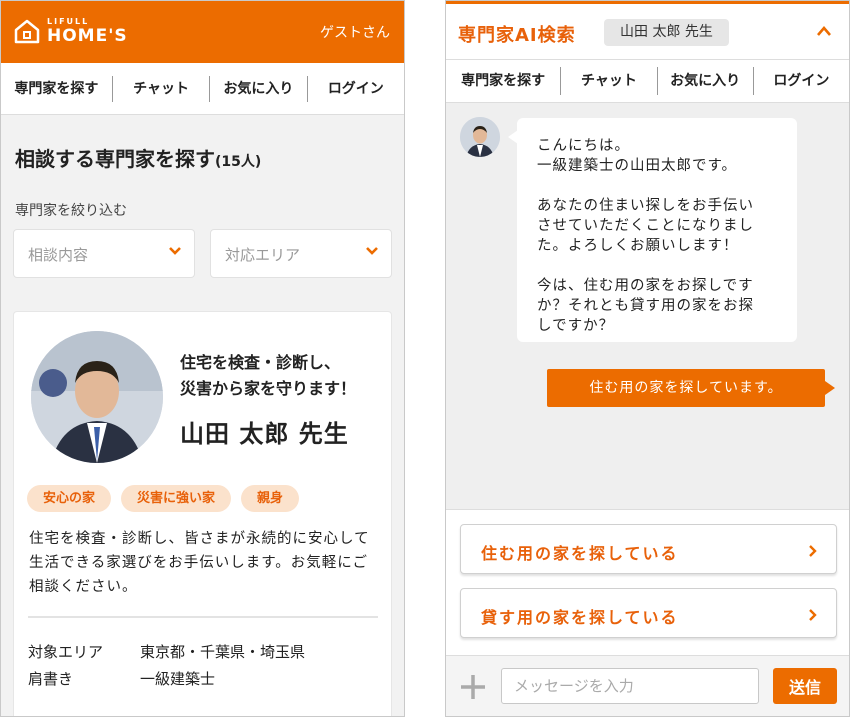 This screenshot has height=717, width=850. I want to click on topic-dropdown: 相談内容, so click(104, 253).